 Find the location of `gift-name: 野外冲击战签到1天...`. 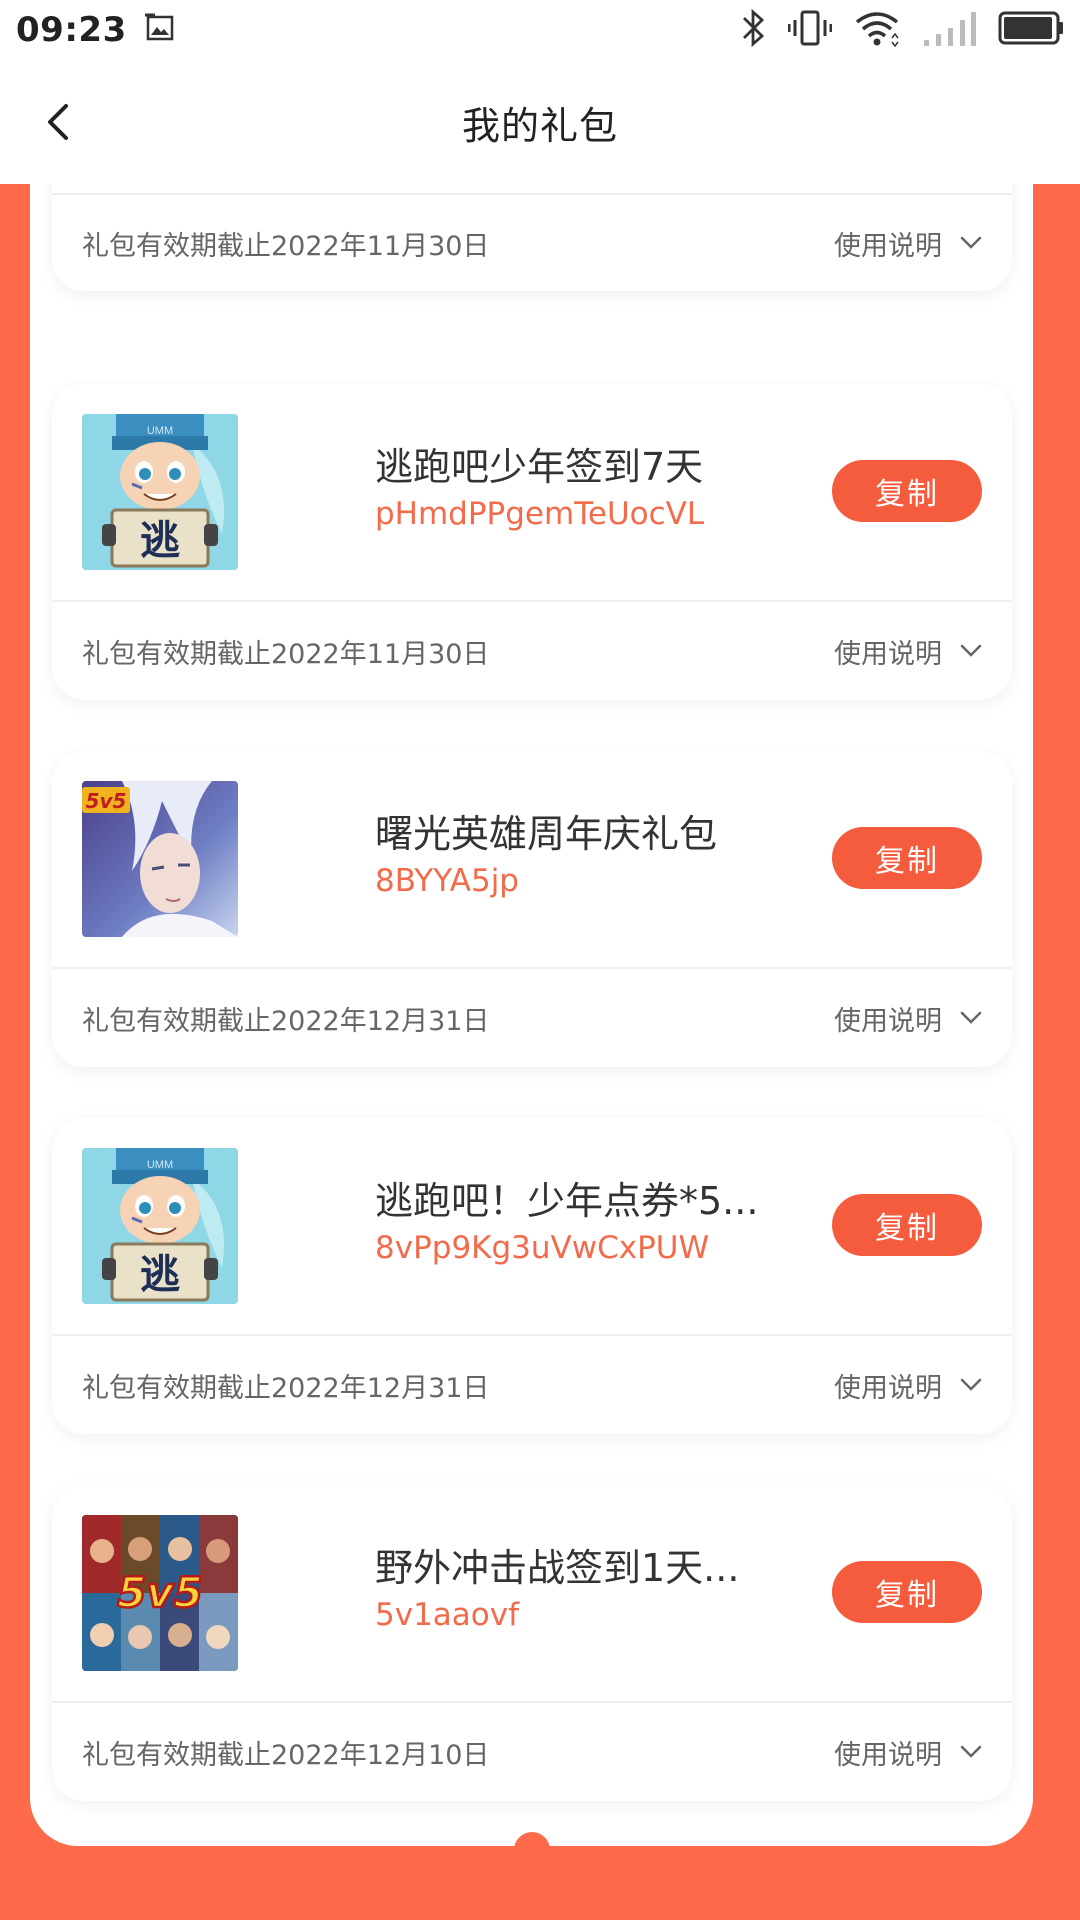

gift-name: 野外冲击战签到1天... is located at coordinates (557, 1568).